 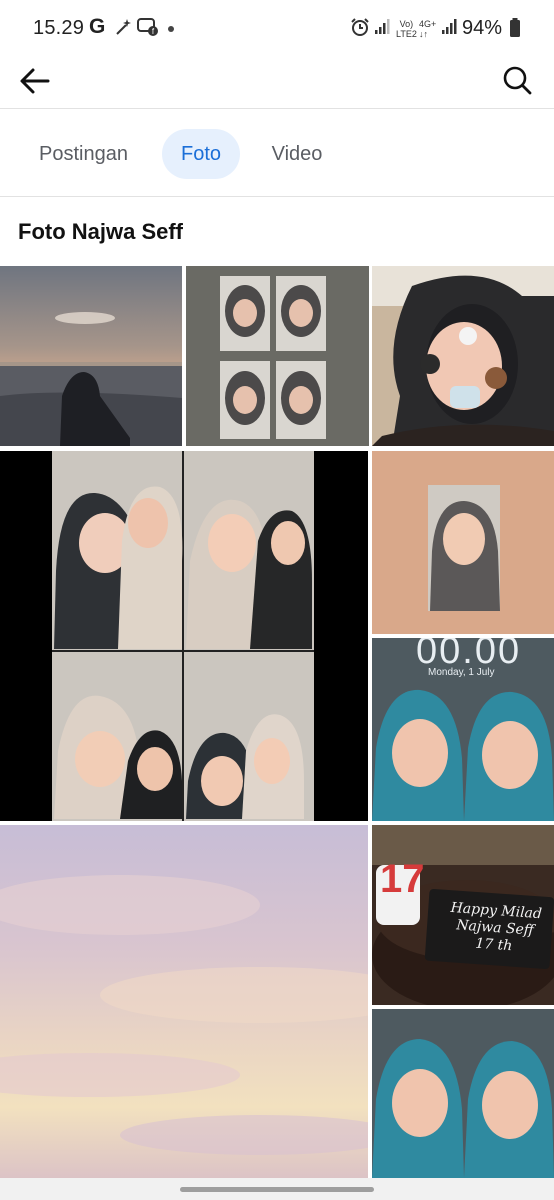 I want to click on battery-icon, so click(x=515, y=27).